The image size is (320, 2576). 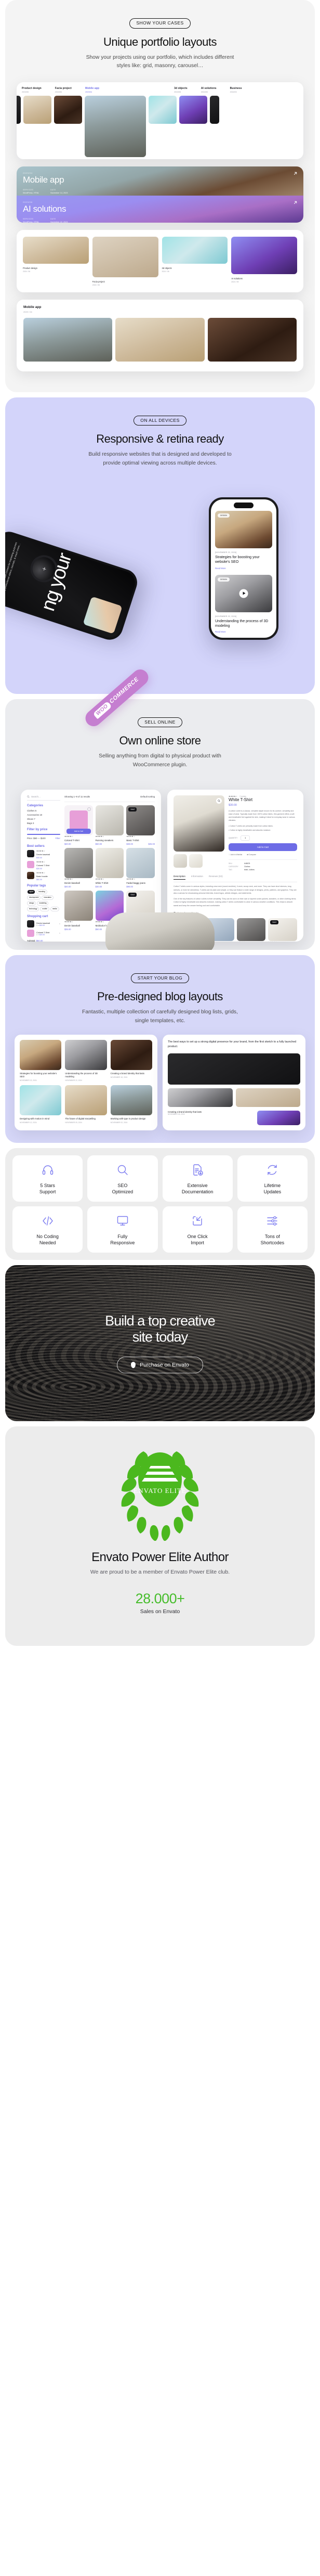 What do you see at coordinates (123, 1188) in the screenshot?
I see `feature-label: SEO Optimized` at bounding box center [123, 1188].